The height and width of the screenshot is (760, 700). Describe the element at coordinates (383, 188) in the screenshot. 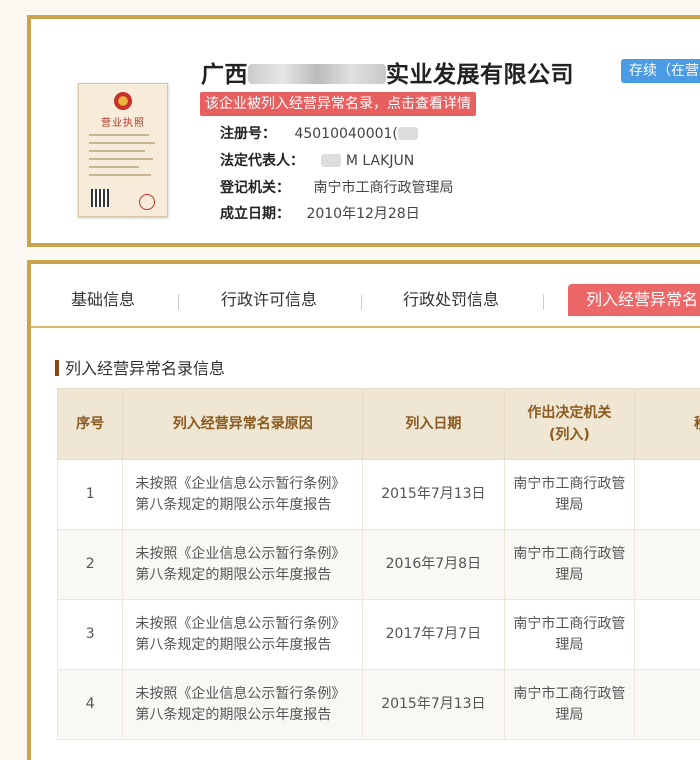

I see `info-value: 南宁市工商行政管理局` at that location.